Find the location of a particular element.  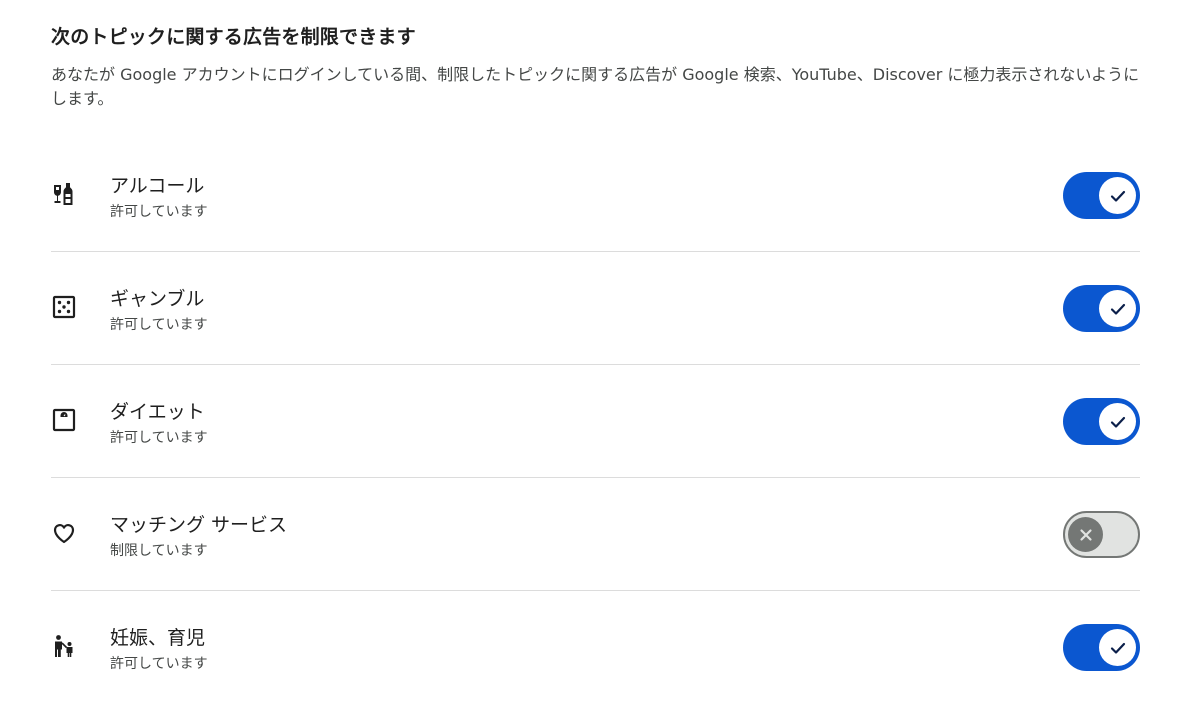

dice-icon is located at coordinates (64, 307).